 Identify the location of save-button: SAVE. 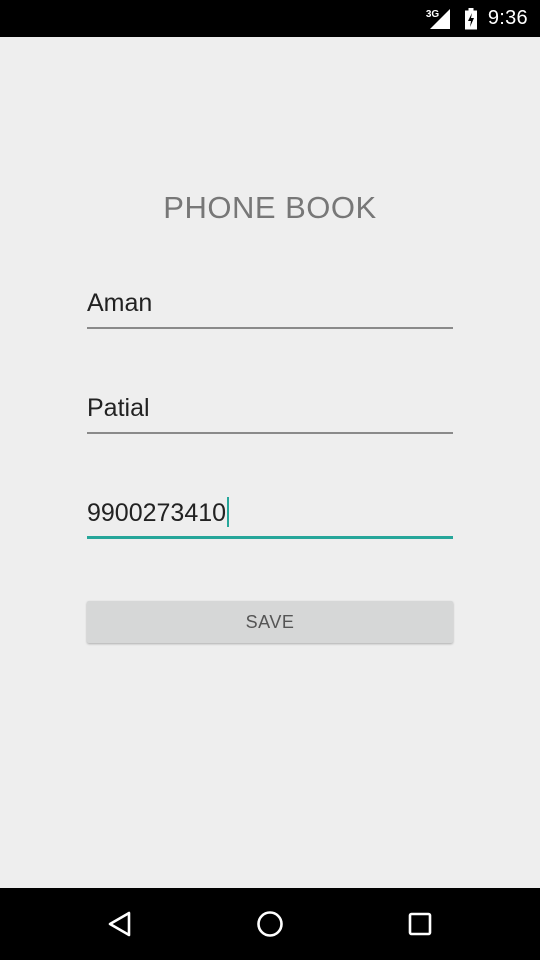
(270, 622).